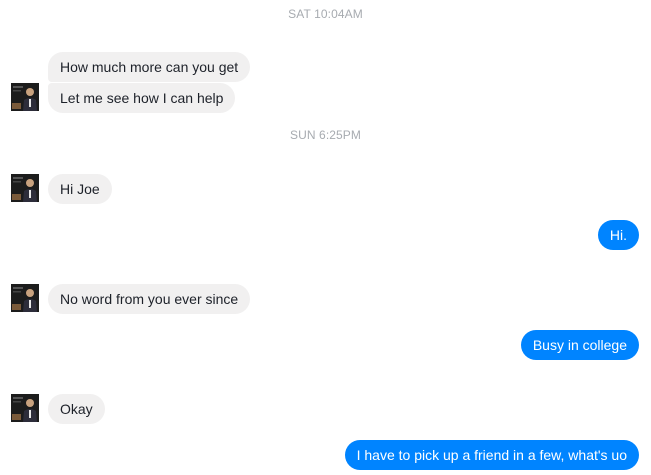 Image resolution: width=651 pixels, height=475 pixels. Describe the element at coordinates (618, 235) in the screenshot. I see `outgoing-message: Hi.` at that location.